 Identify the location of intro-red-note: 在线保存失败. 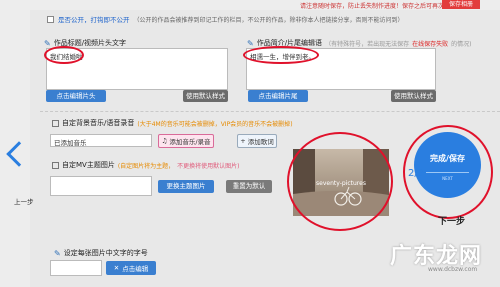
(430, 44).